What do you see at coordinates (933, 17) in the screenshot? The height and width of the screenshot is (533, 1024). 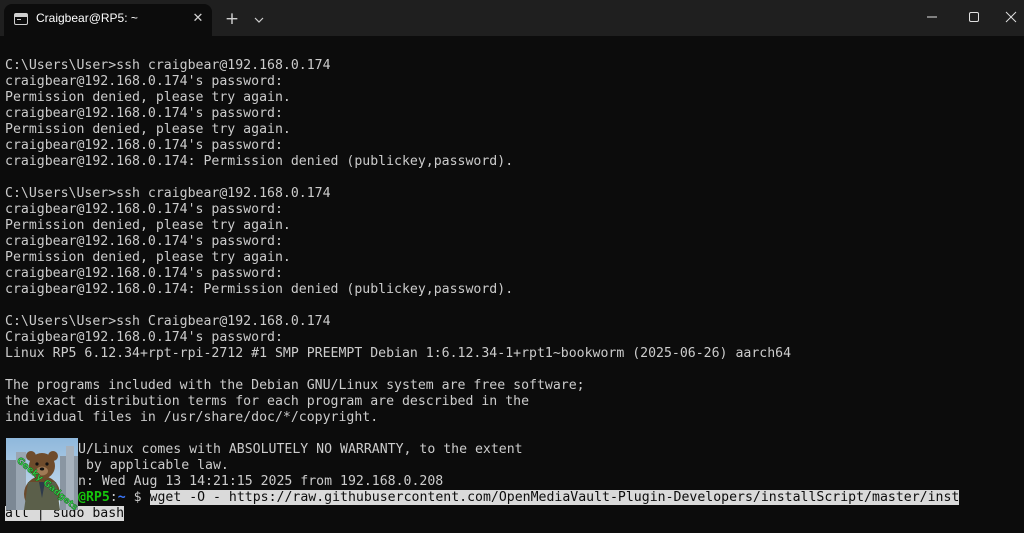 I see `minimize-icon` at bounding box center [933, 17].